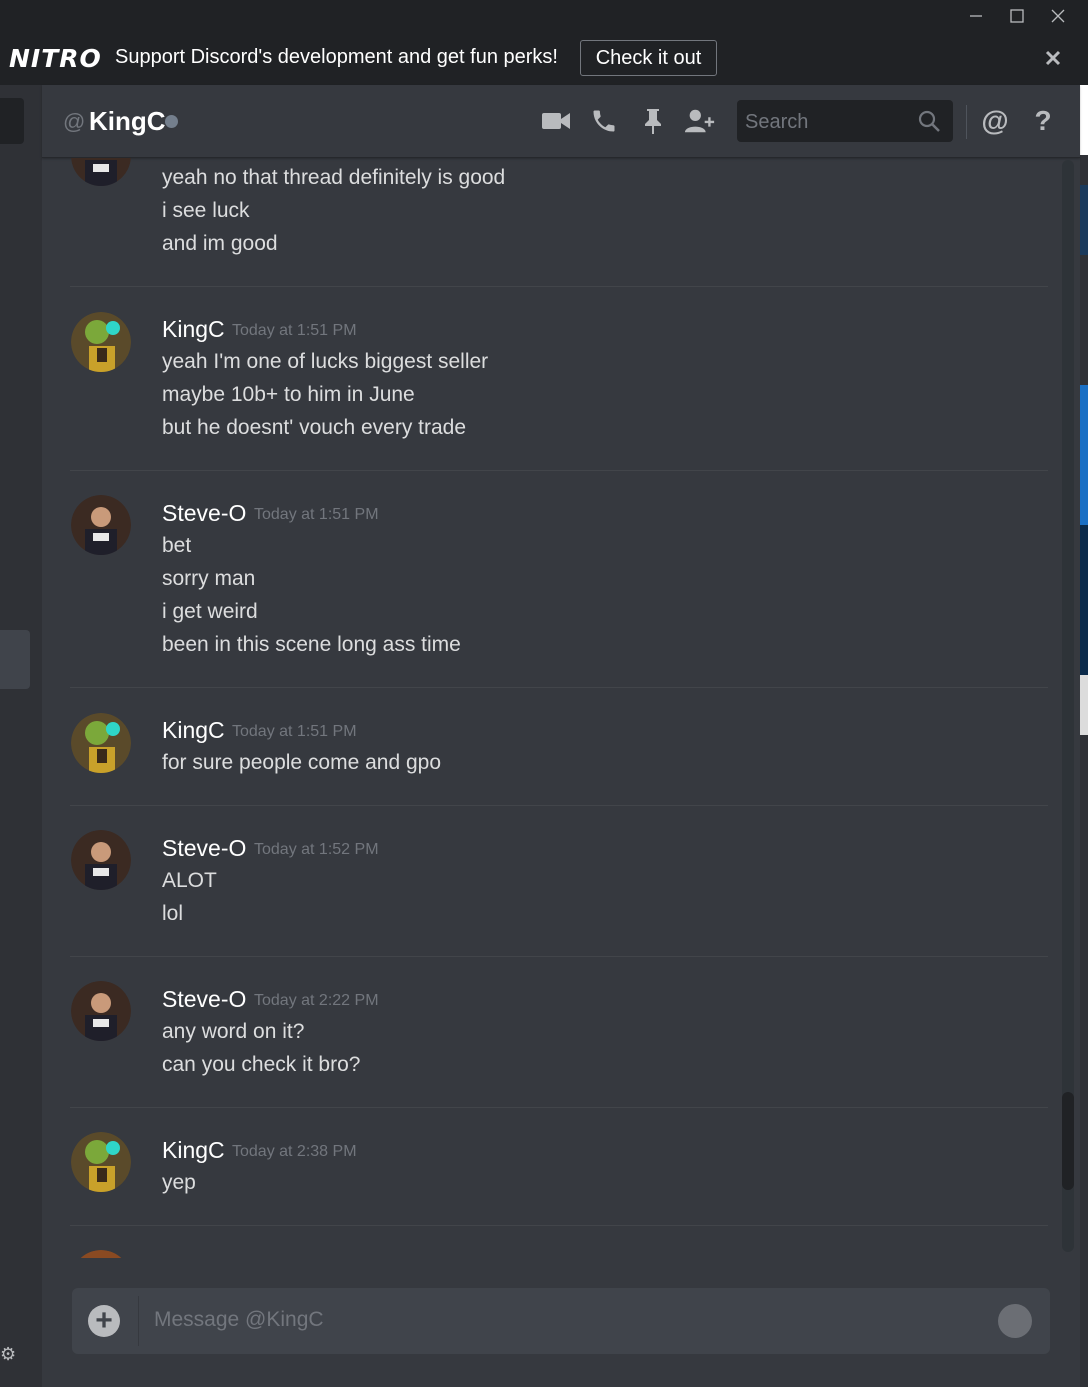 The image size is (1088, 1387). I want to click on message-scrollbar, so click(1068, 706).